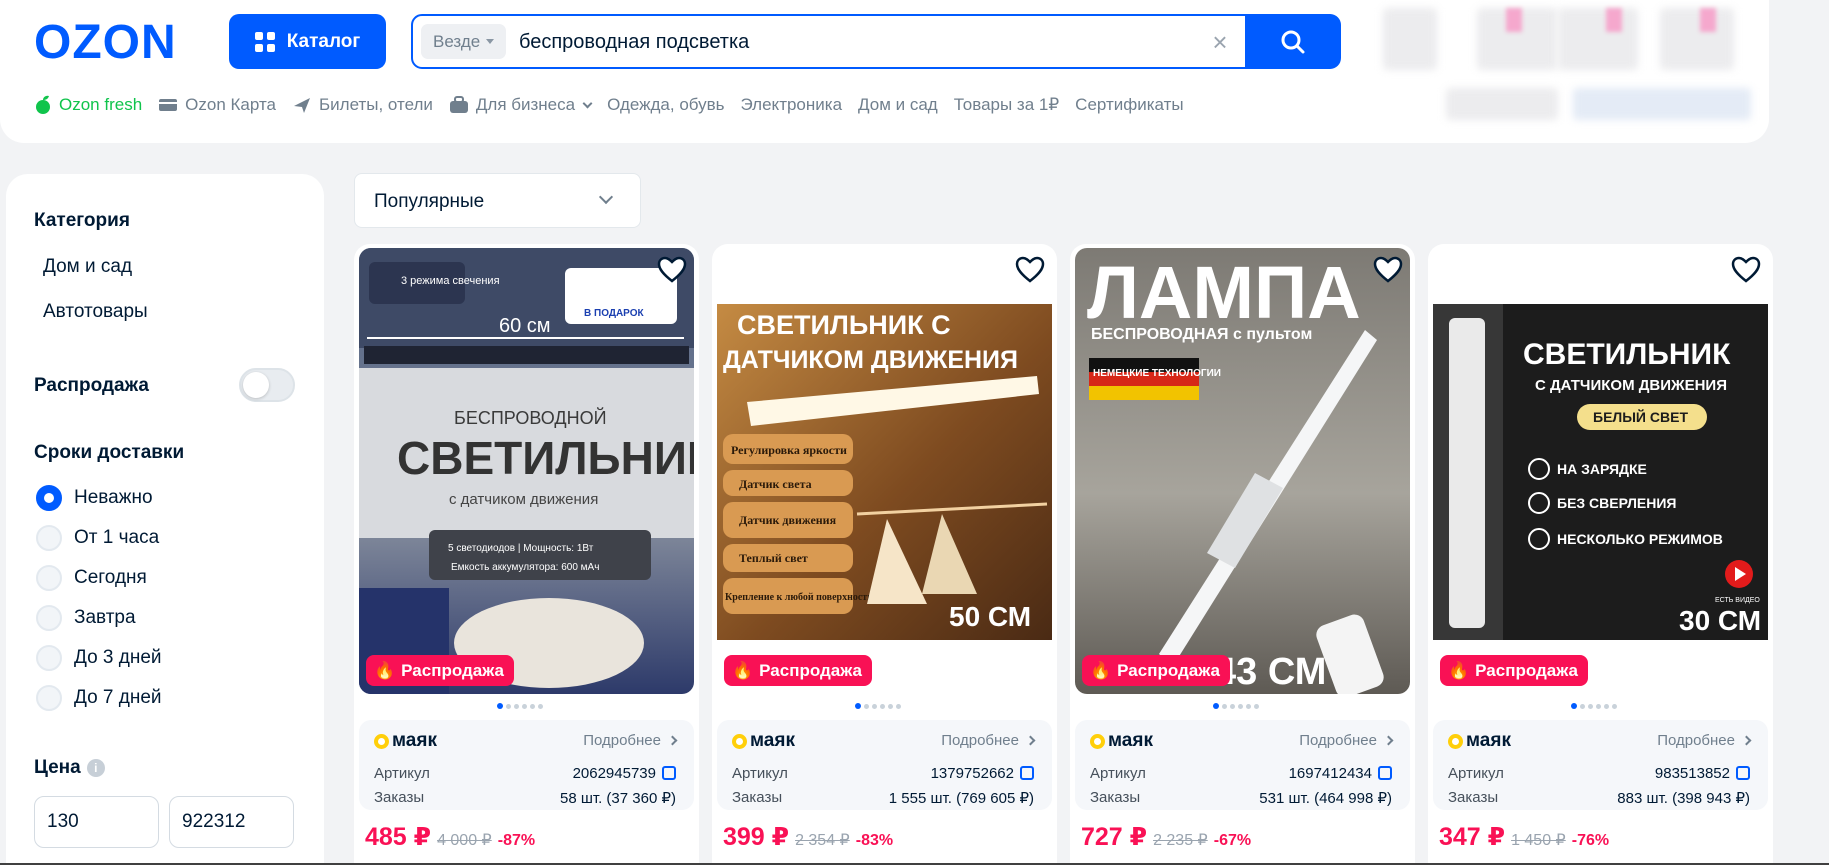 The width and height of the screenshot is (1829, 865). I want to click on category-link-home-garden: Дом и сад, so click(87, 267).